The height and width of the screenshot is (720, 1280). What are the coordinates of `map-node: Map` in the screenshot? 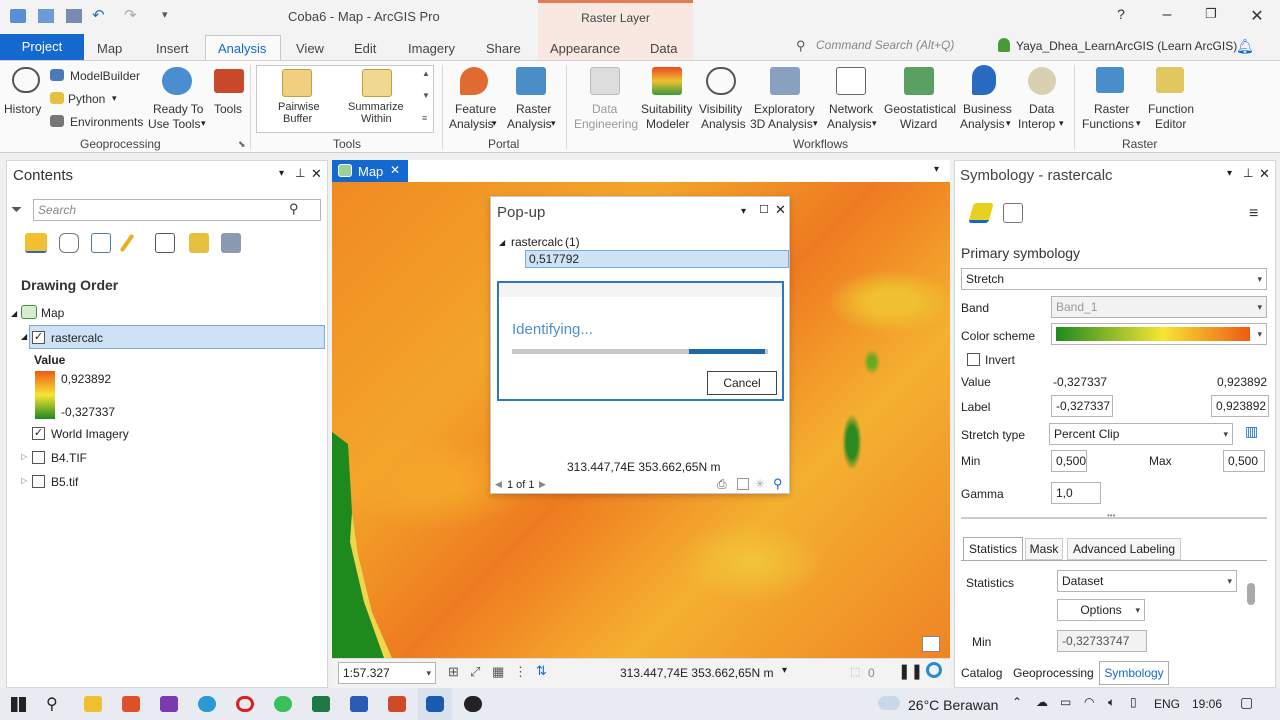 It's located at (52, 313).